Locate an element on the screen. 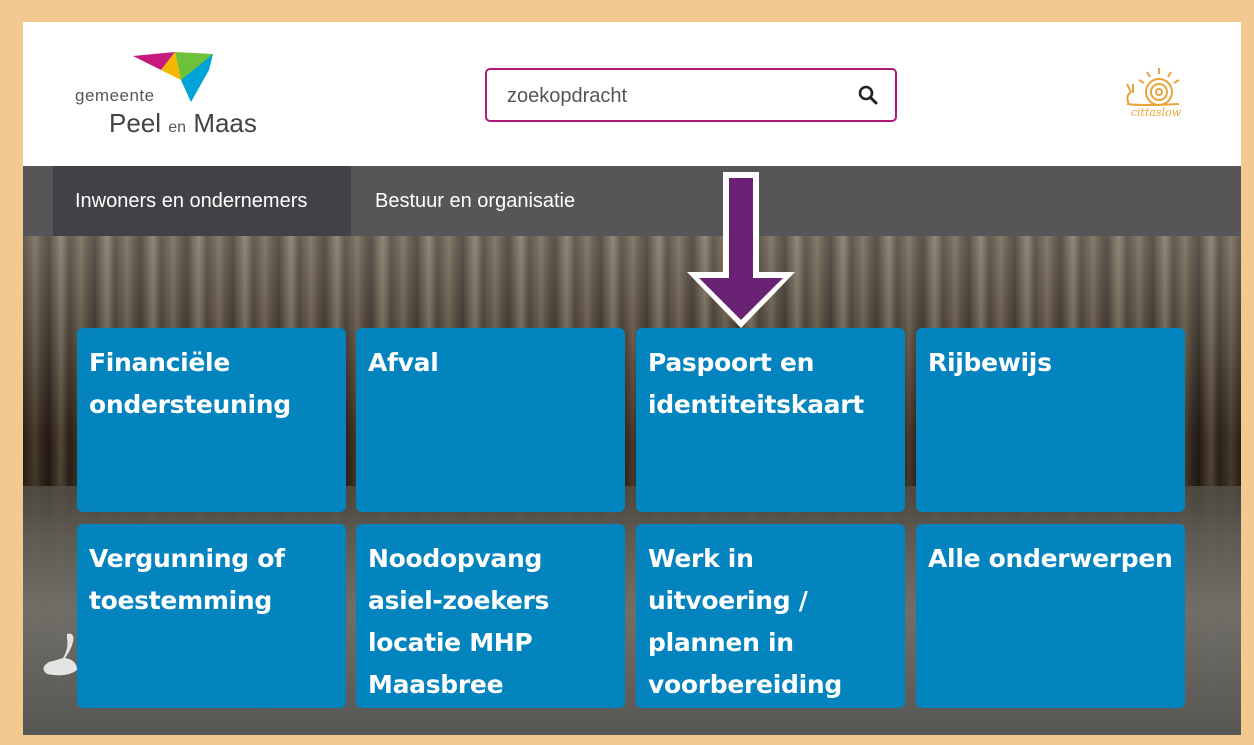 This screenshot has height=745, width=1254. nav-item-bestuur: Bestuur en organisatie is located at coordinates (483, 201).